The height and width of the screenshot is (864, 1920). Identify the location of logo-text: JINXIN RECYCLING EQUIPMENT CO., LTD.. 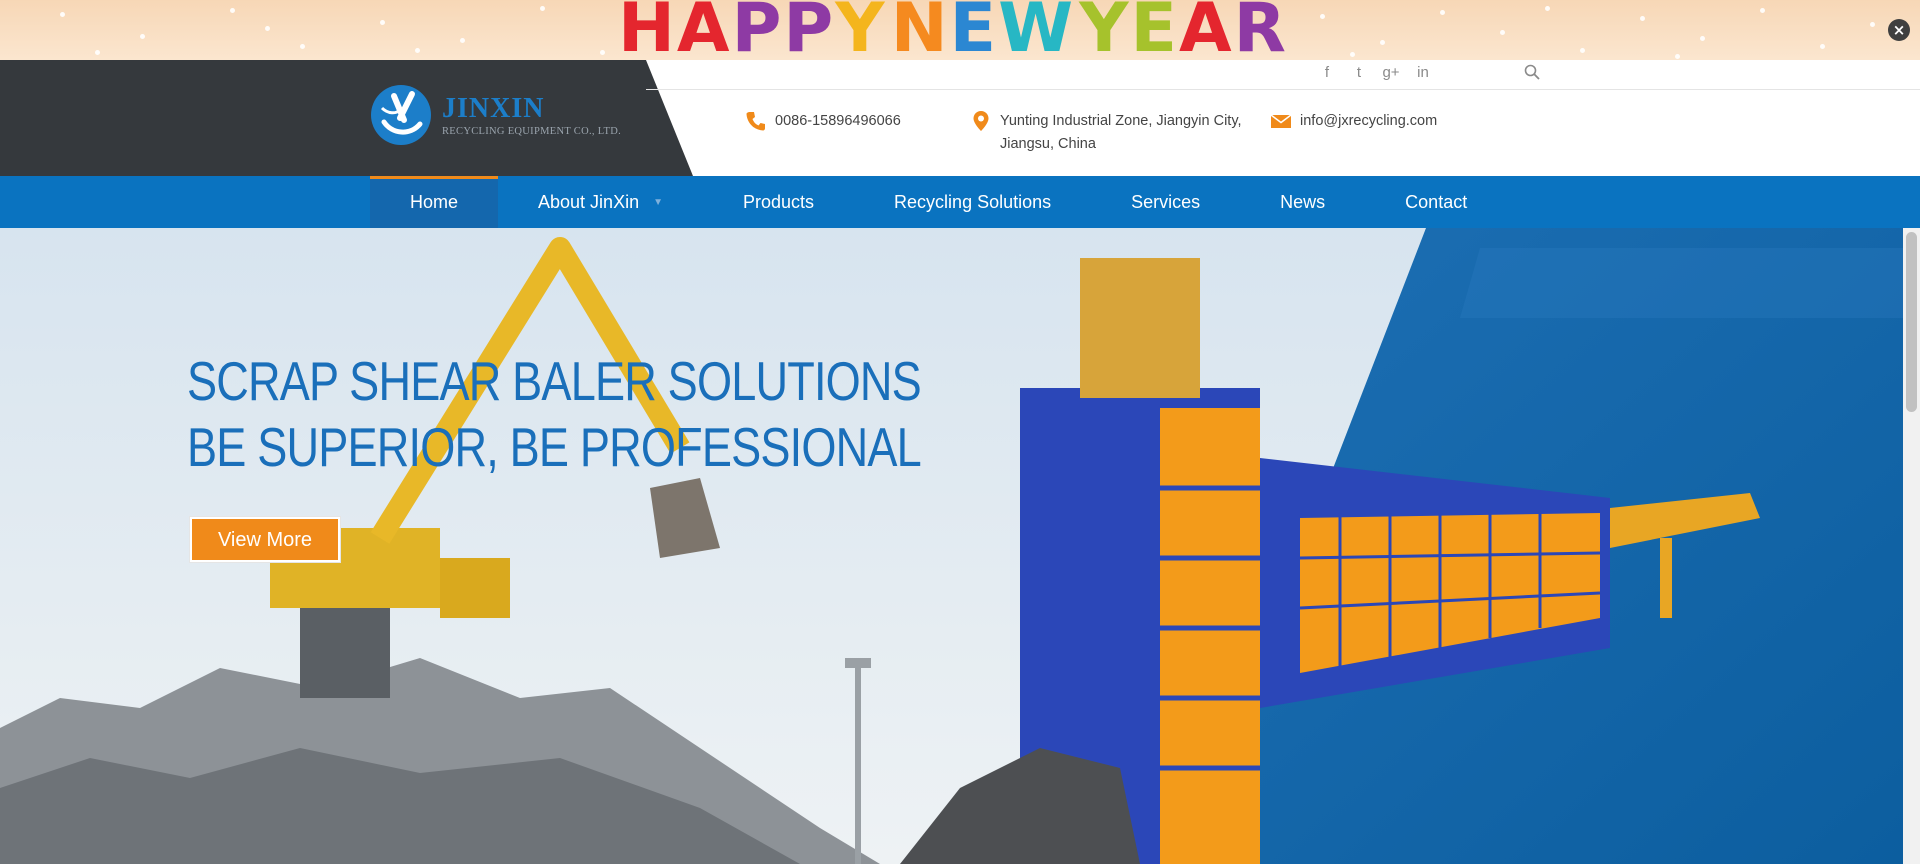
(532, 114).